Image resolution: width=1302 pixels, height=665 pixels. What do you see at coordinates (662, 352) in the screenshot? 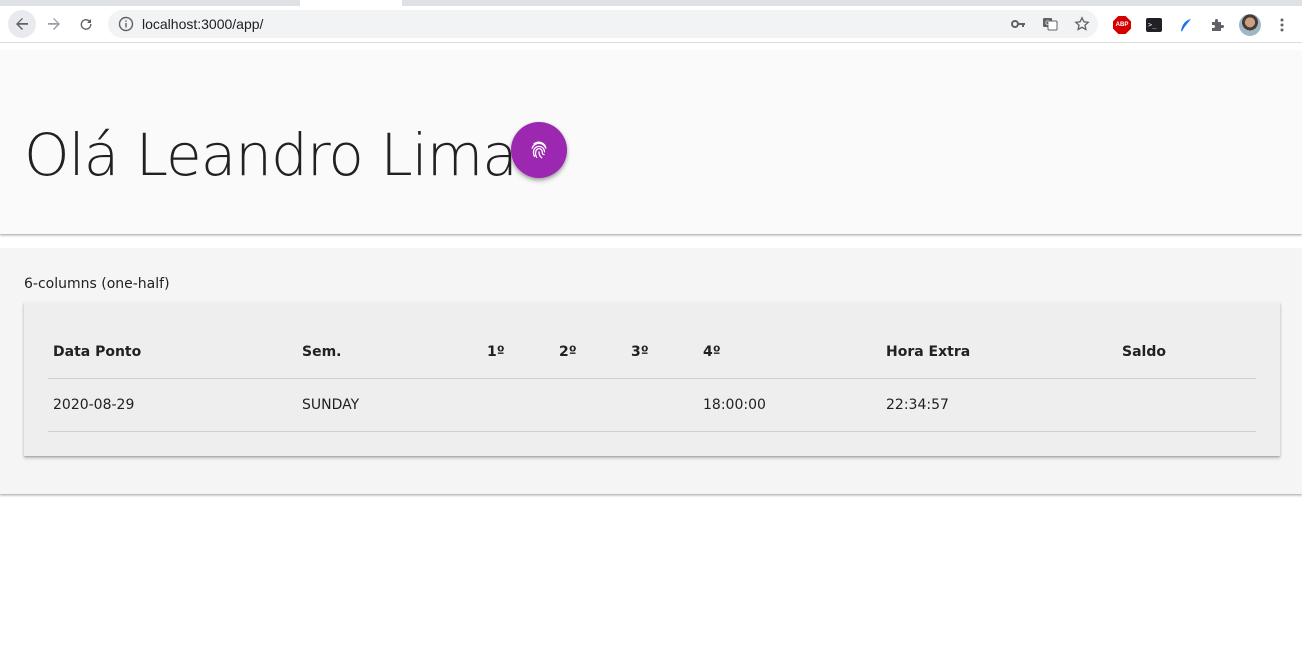
I see `column-header: 3º` at bounding box center [662, 352].